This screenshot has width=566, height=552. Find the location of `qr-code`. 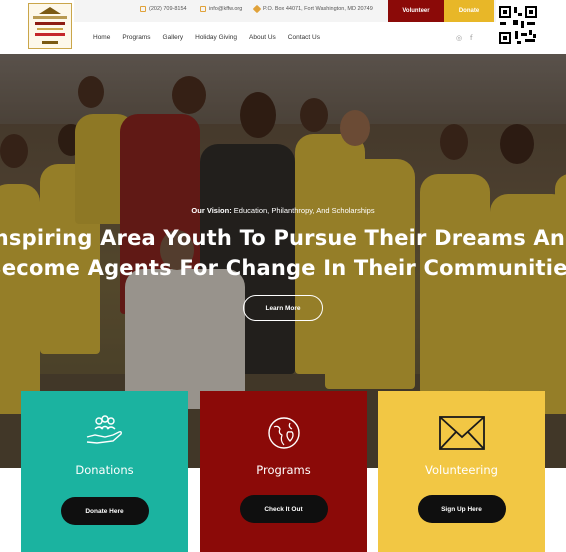

qr-code is located at coordinates (518, 25).